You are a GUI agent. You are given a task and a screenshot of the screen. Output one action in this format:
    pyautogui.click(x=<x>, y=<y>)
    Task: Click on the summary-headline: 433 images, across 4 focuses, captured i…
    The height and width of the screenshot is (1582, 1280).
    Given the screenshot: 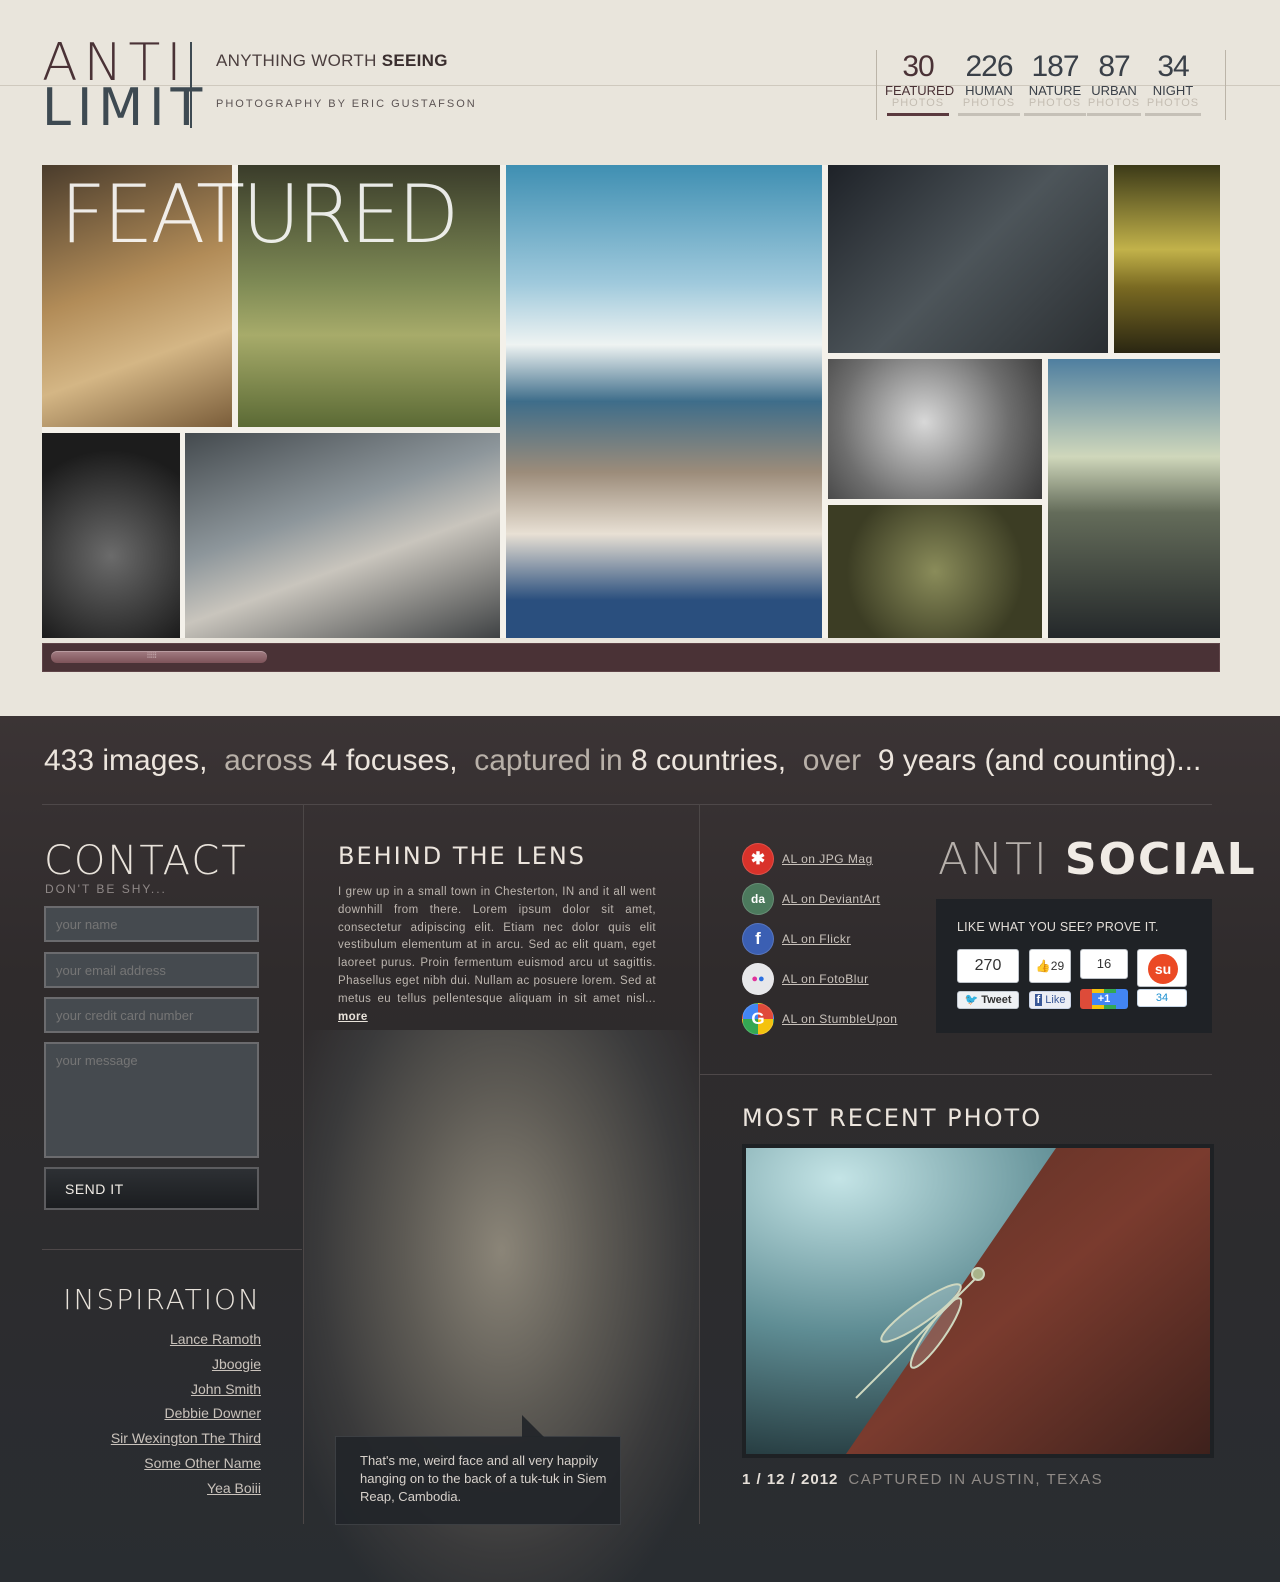 What is the action you would take?
    pyautogui.click(x=622, y=761)
    